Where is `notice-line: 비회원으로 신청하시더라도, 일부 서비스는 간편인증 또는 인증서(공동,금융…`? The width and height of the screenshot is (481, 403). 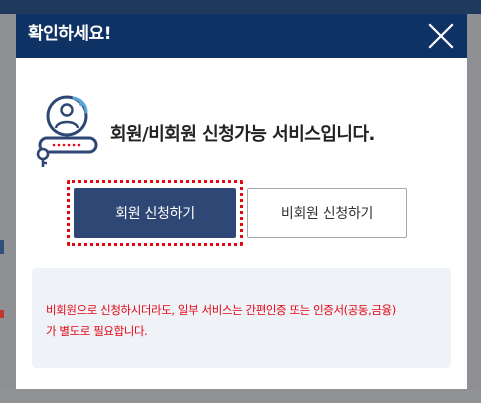 notice-line: 비회원으로 신청하시더라도, 일부 서비스는 간편인증 또는 인증서(공동,금융… is located at coordinates (221, 310).